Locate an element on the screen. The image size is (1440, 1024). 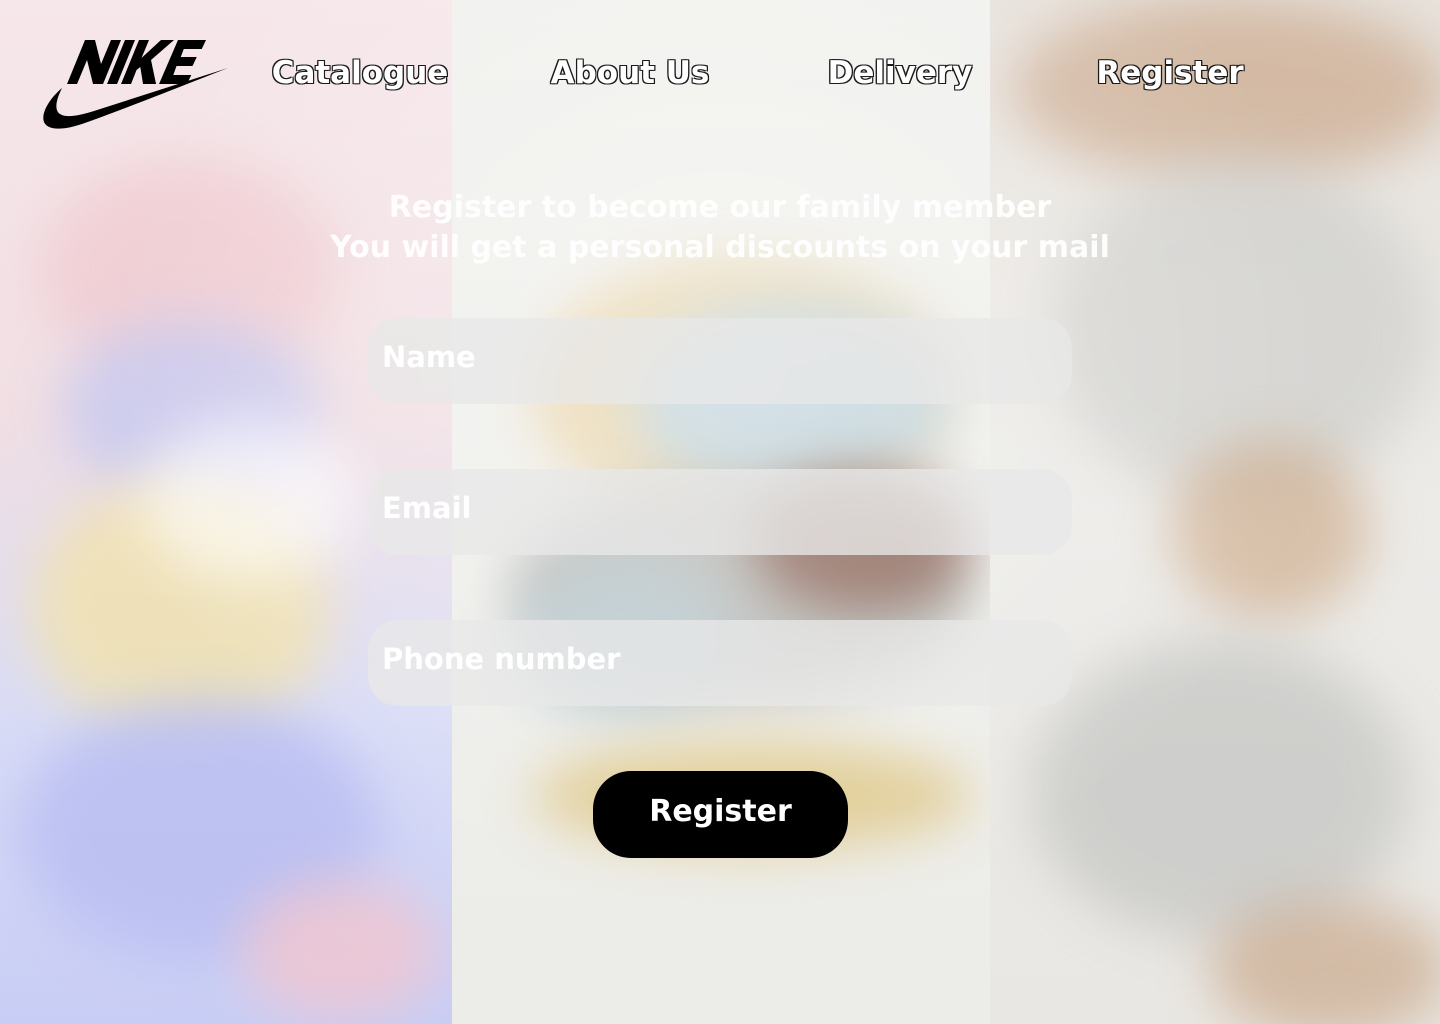
phone-field-container is located at coordinates (720, 663).